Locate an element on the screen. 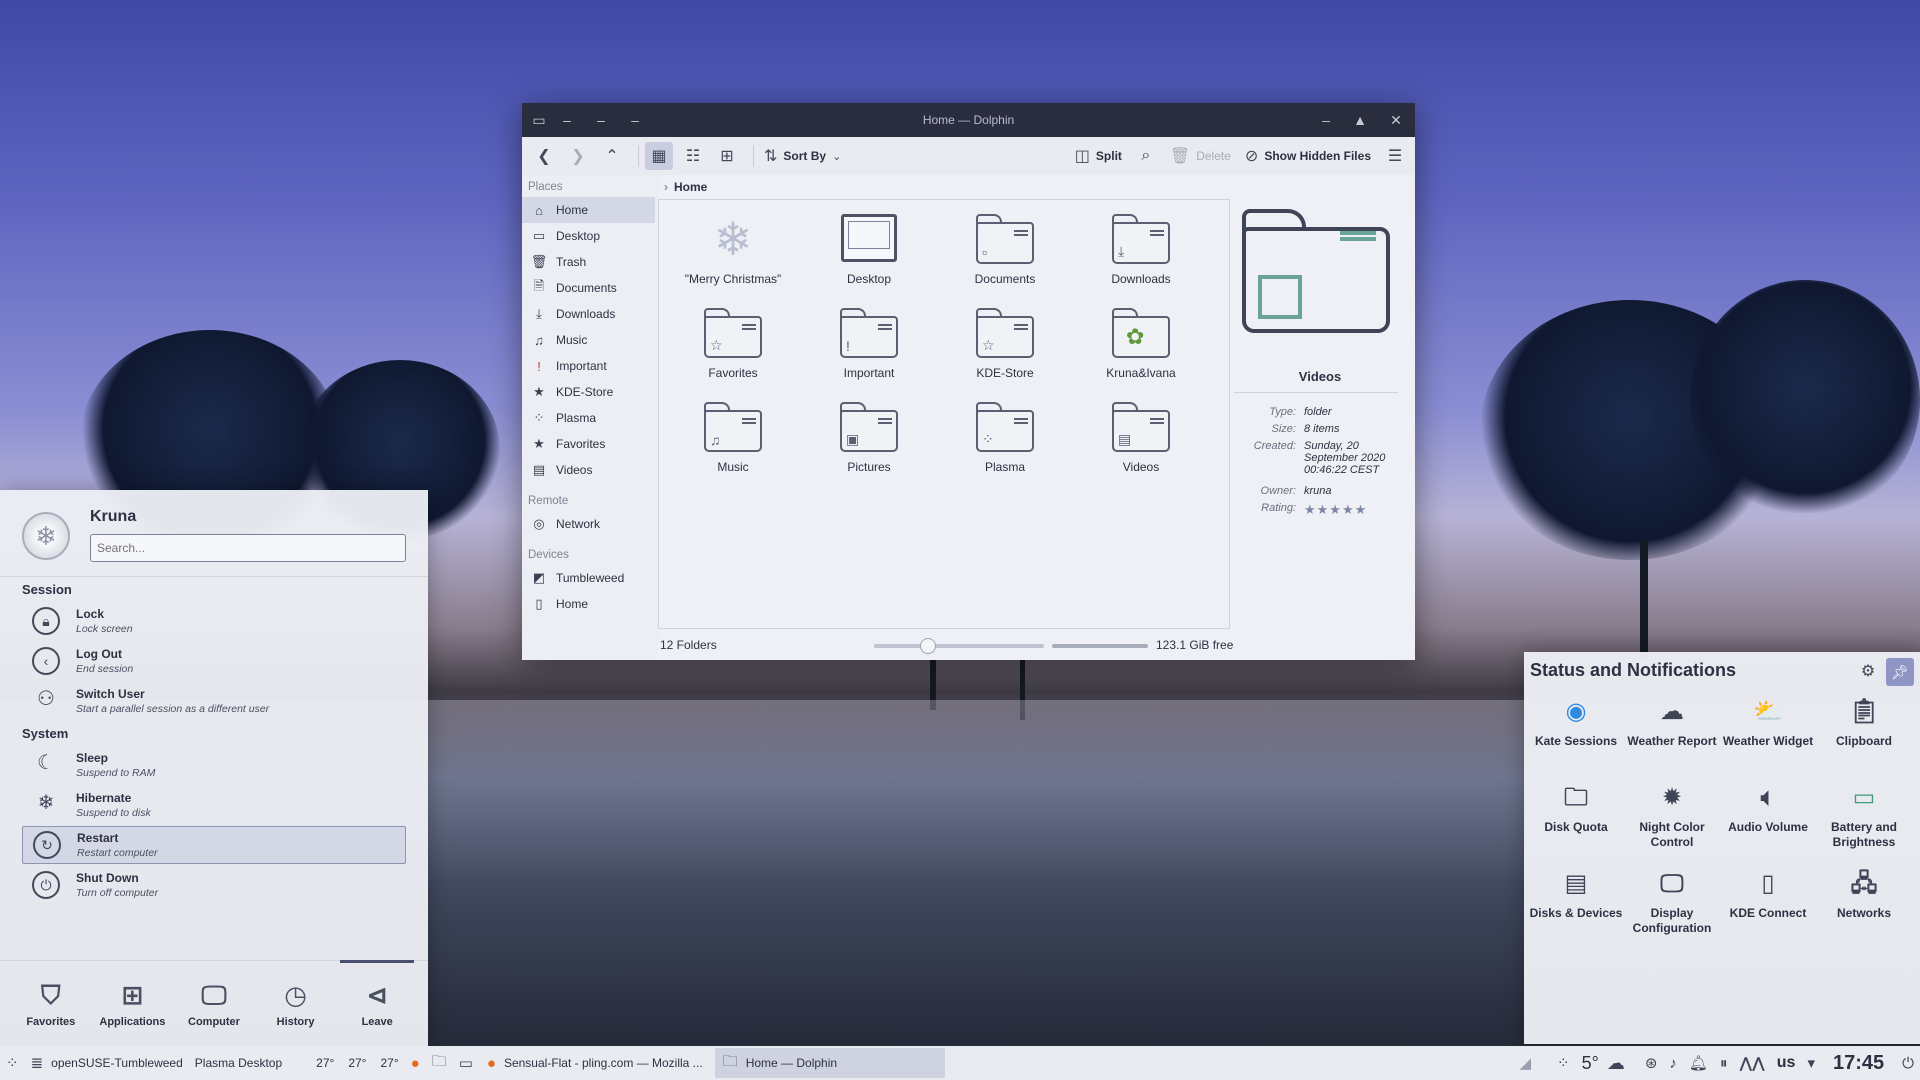 The width and height of the screenshot is (1920, 1080). place-kde-store: ★ KDE-Store is located at coordinates (590, 392).